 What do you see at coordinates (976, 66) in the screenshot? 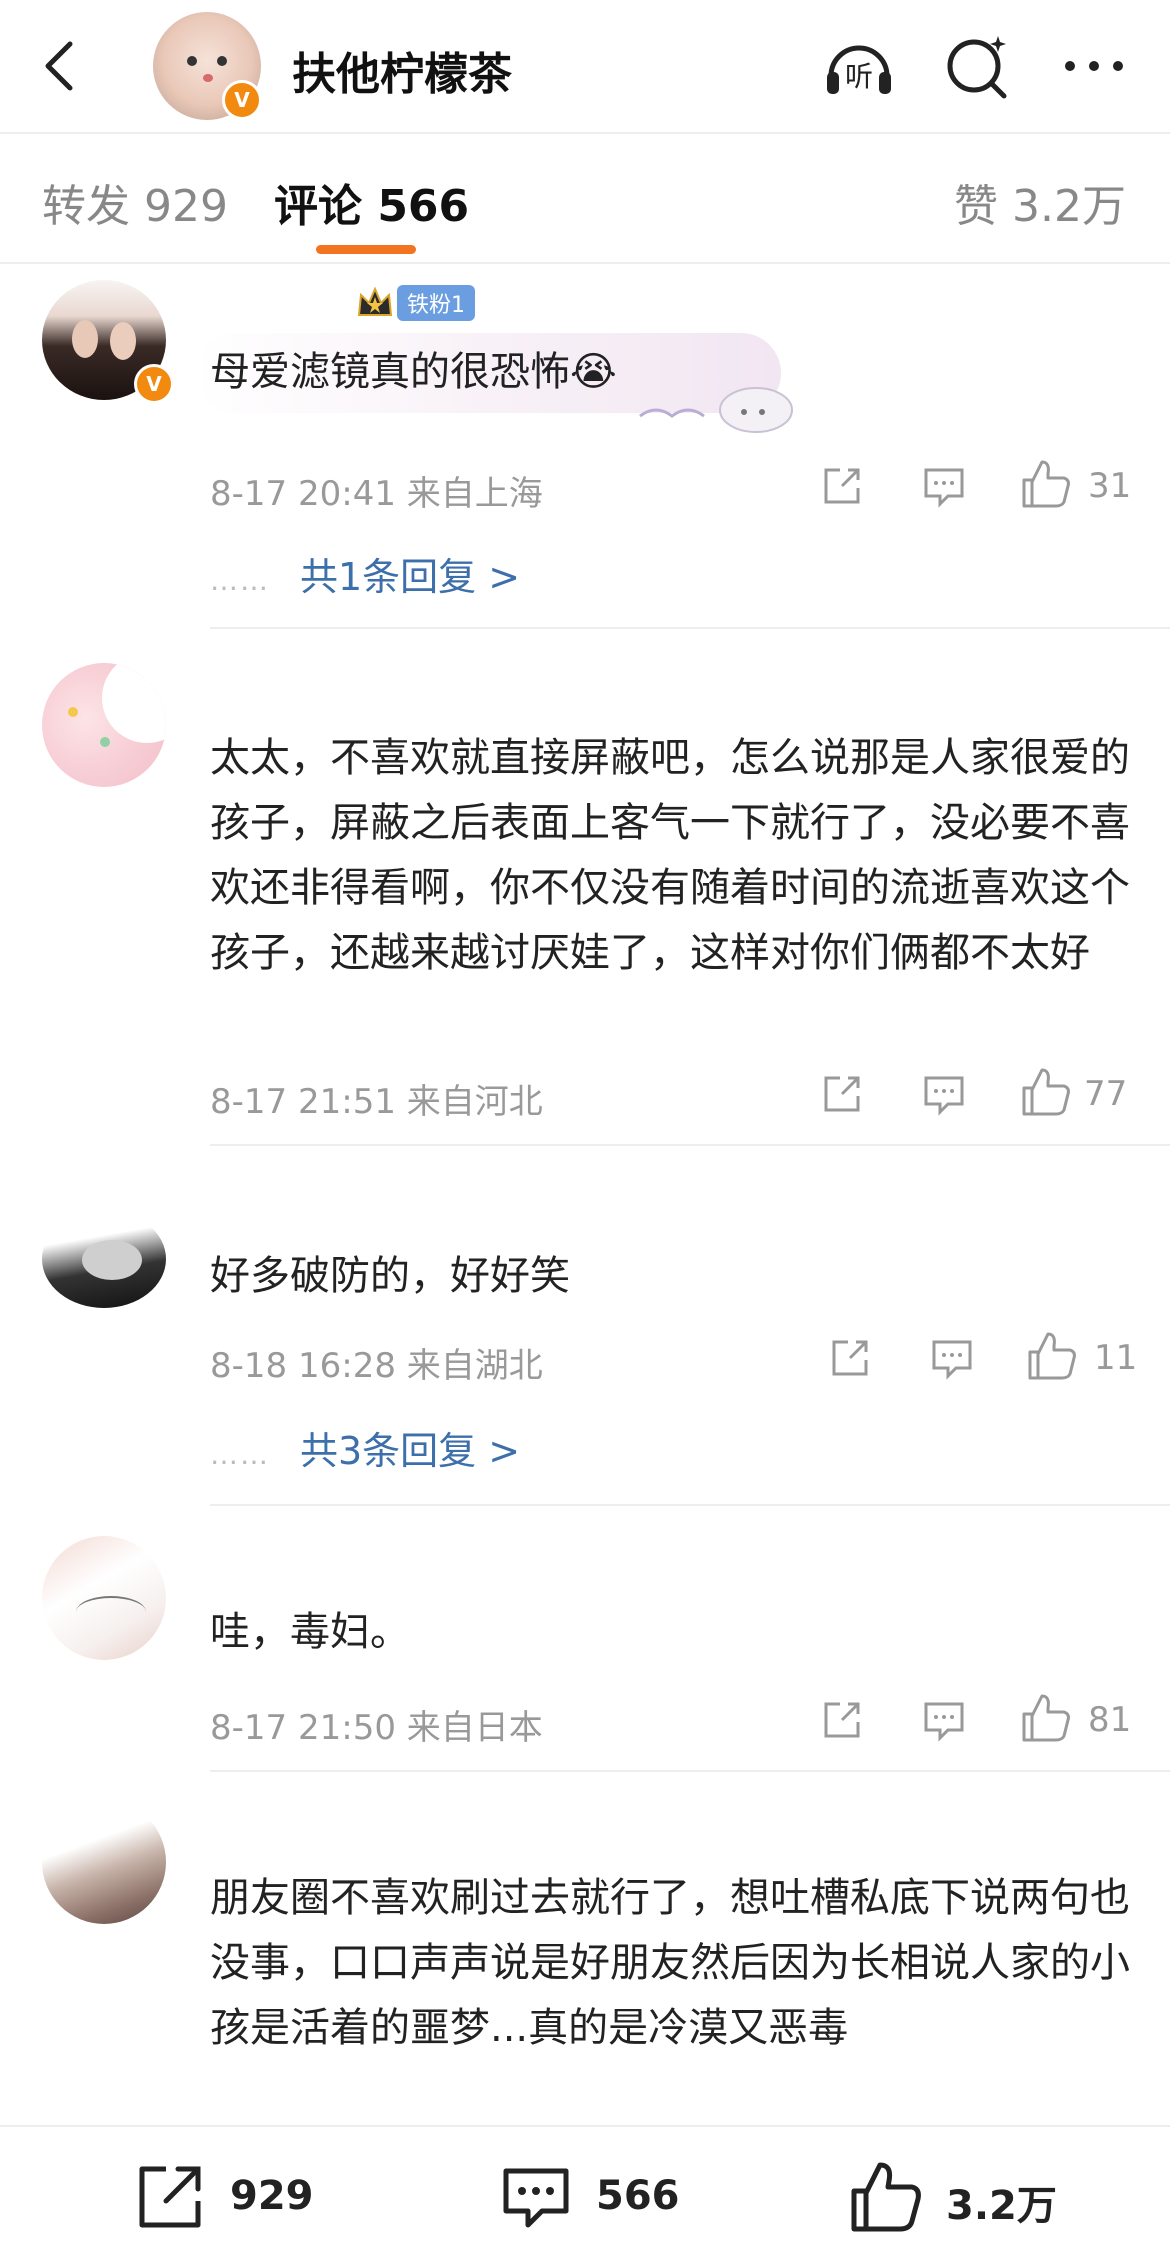
I see `search-icon` at bounding box center [976, 66].